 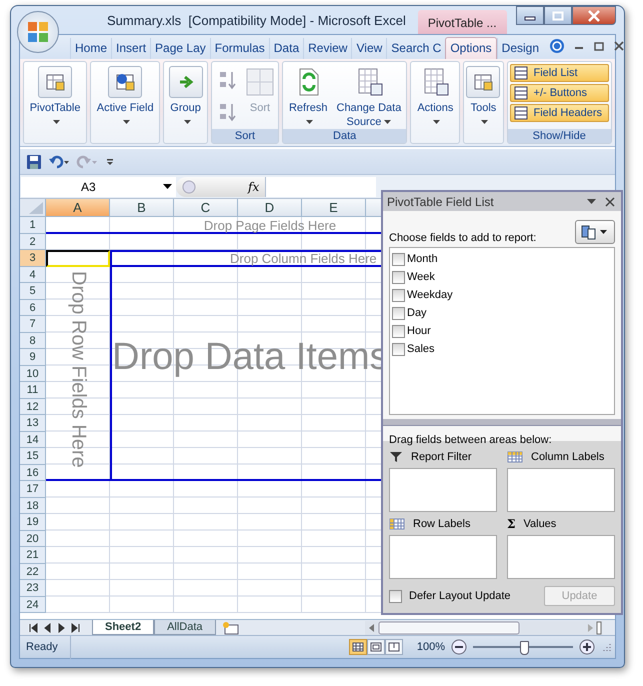 I want to click on ribbon-button: PivotTable, so click(x=55, y=96).